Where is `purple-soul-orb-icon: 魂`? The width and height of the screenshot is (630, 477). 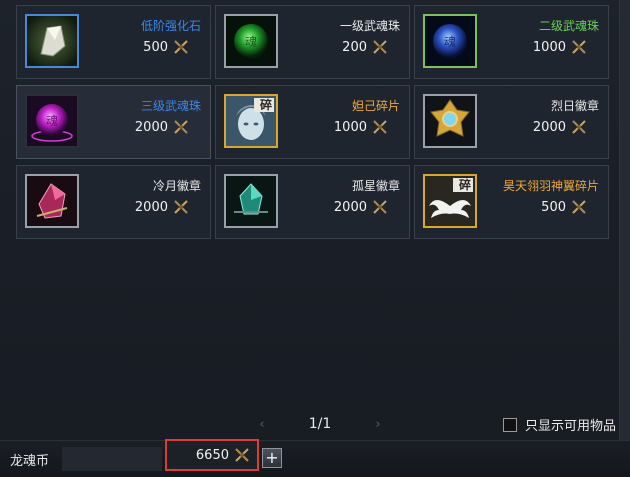
purple-soul-orb-icon: 魂 is located at coordinates (52, 121).